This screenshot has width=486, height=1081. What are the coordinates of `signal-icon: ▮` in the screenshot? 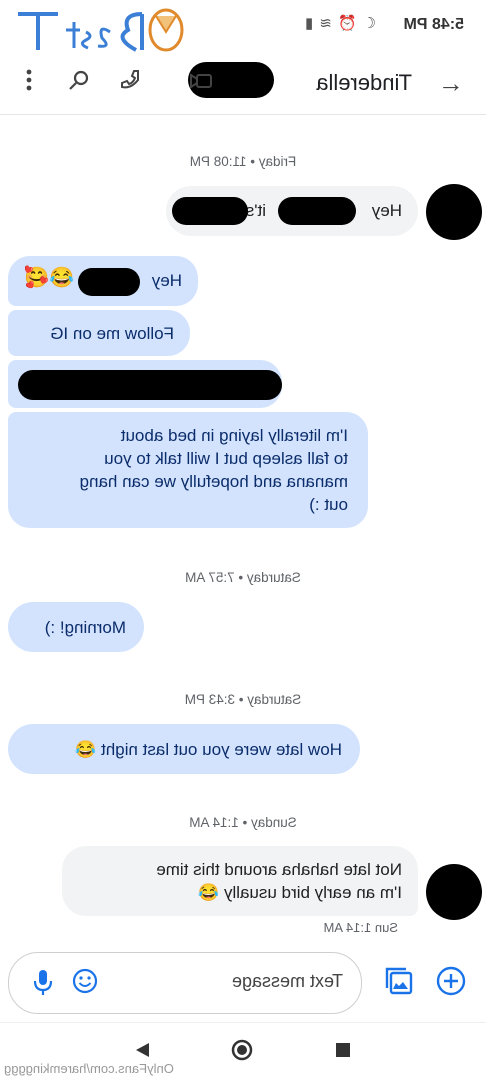 It's located at (309, 23).